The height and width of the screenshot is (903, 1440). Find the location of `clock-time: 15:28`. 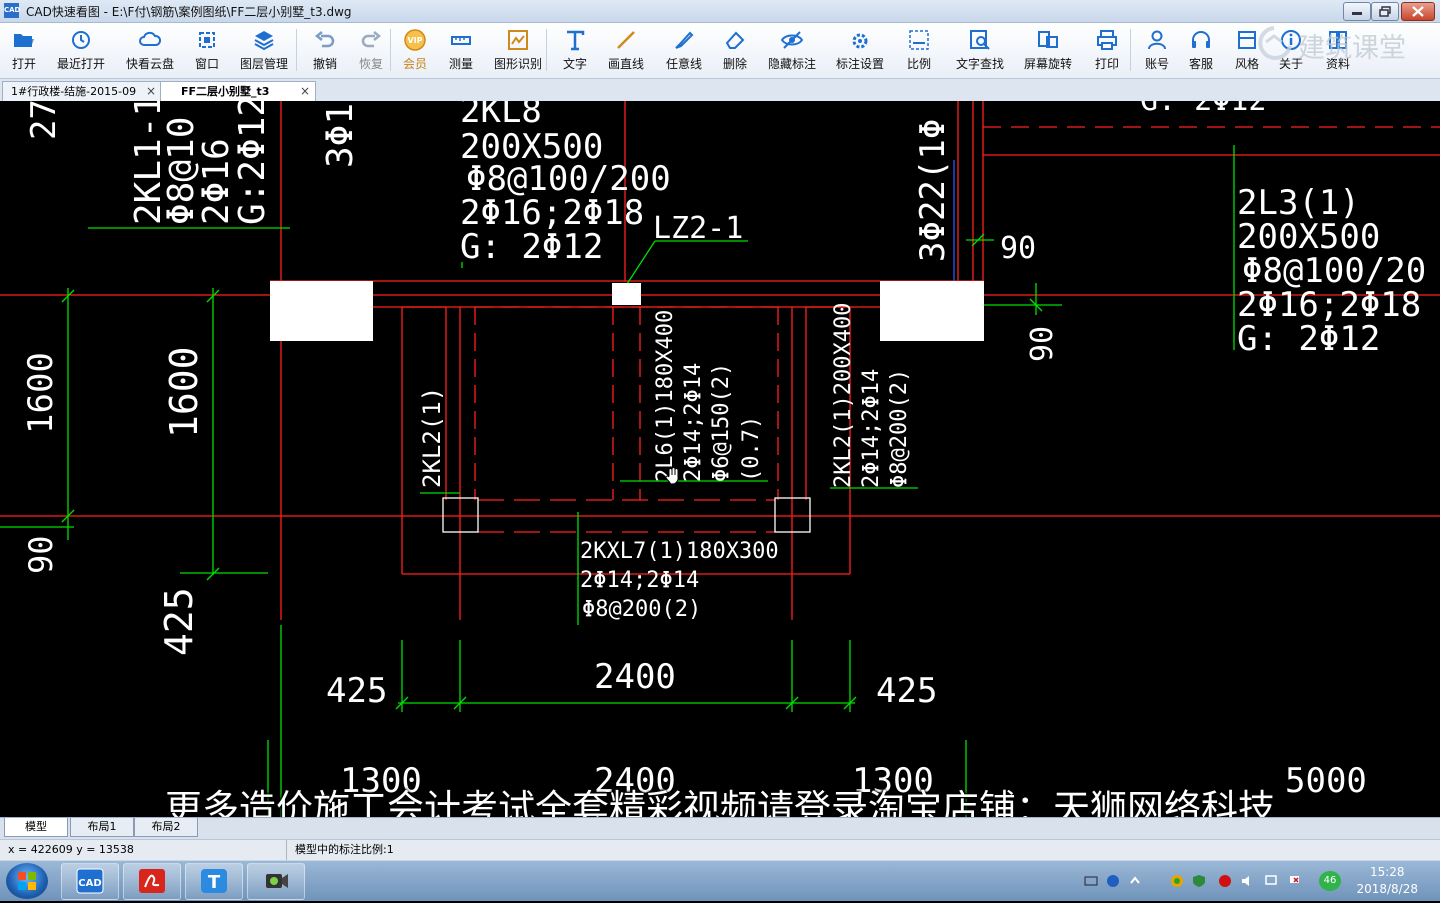

clock-time: 15:28 is located at coordinates (1387, 872).